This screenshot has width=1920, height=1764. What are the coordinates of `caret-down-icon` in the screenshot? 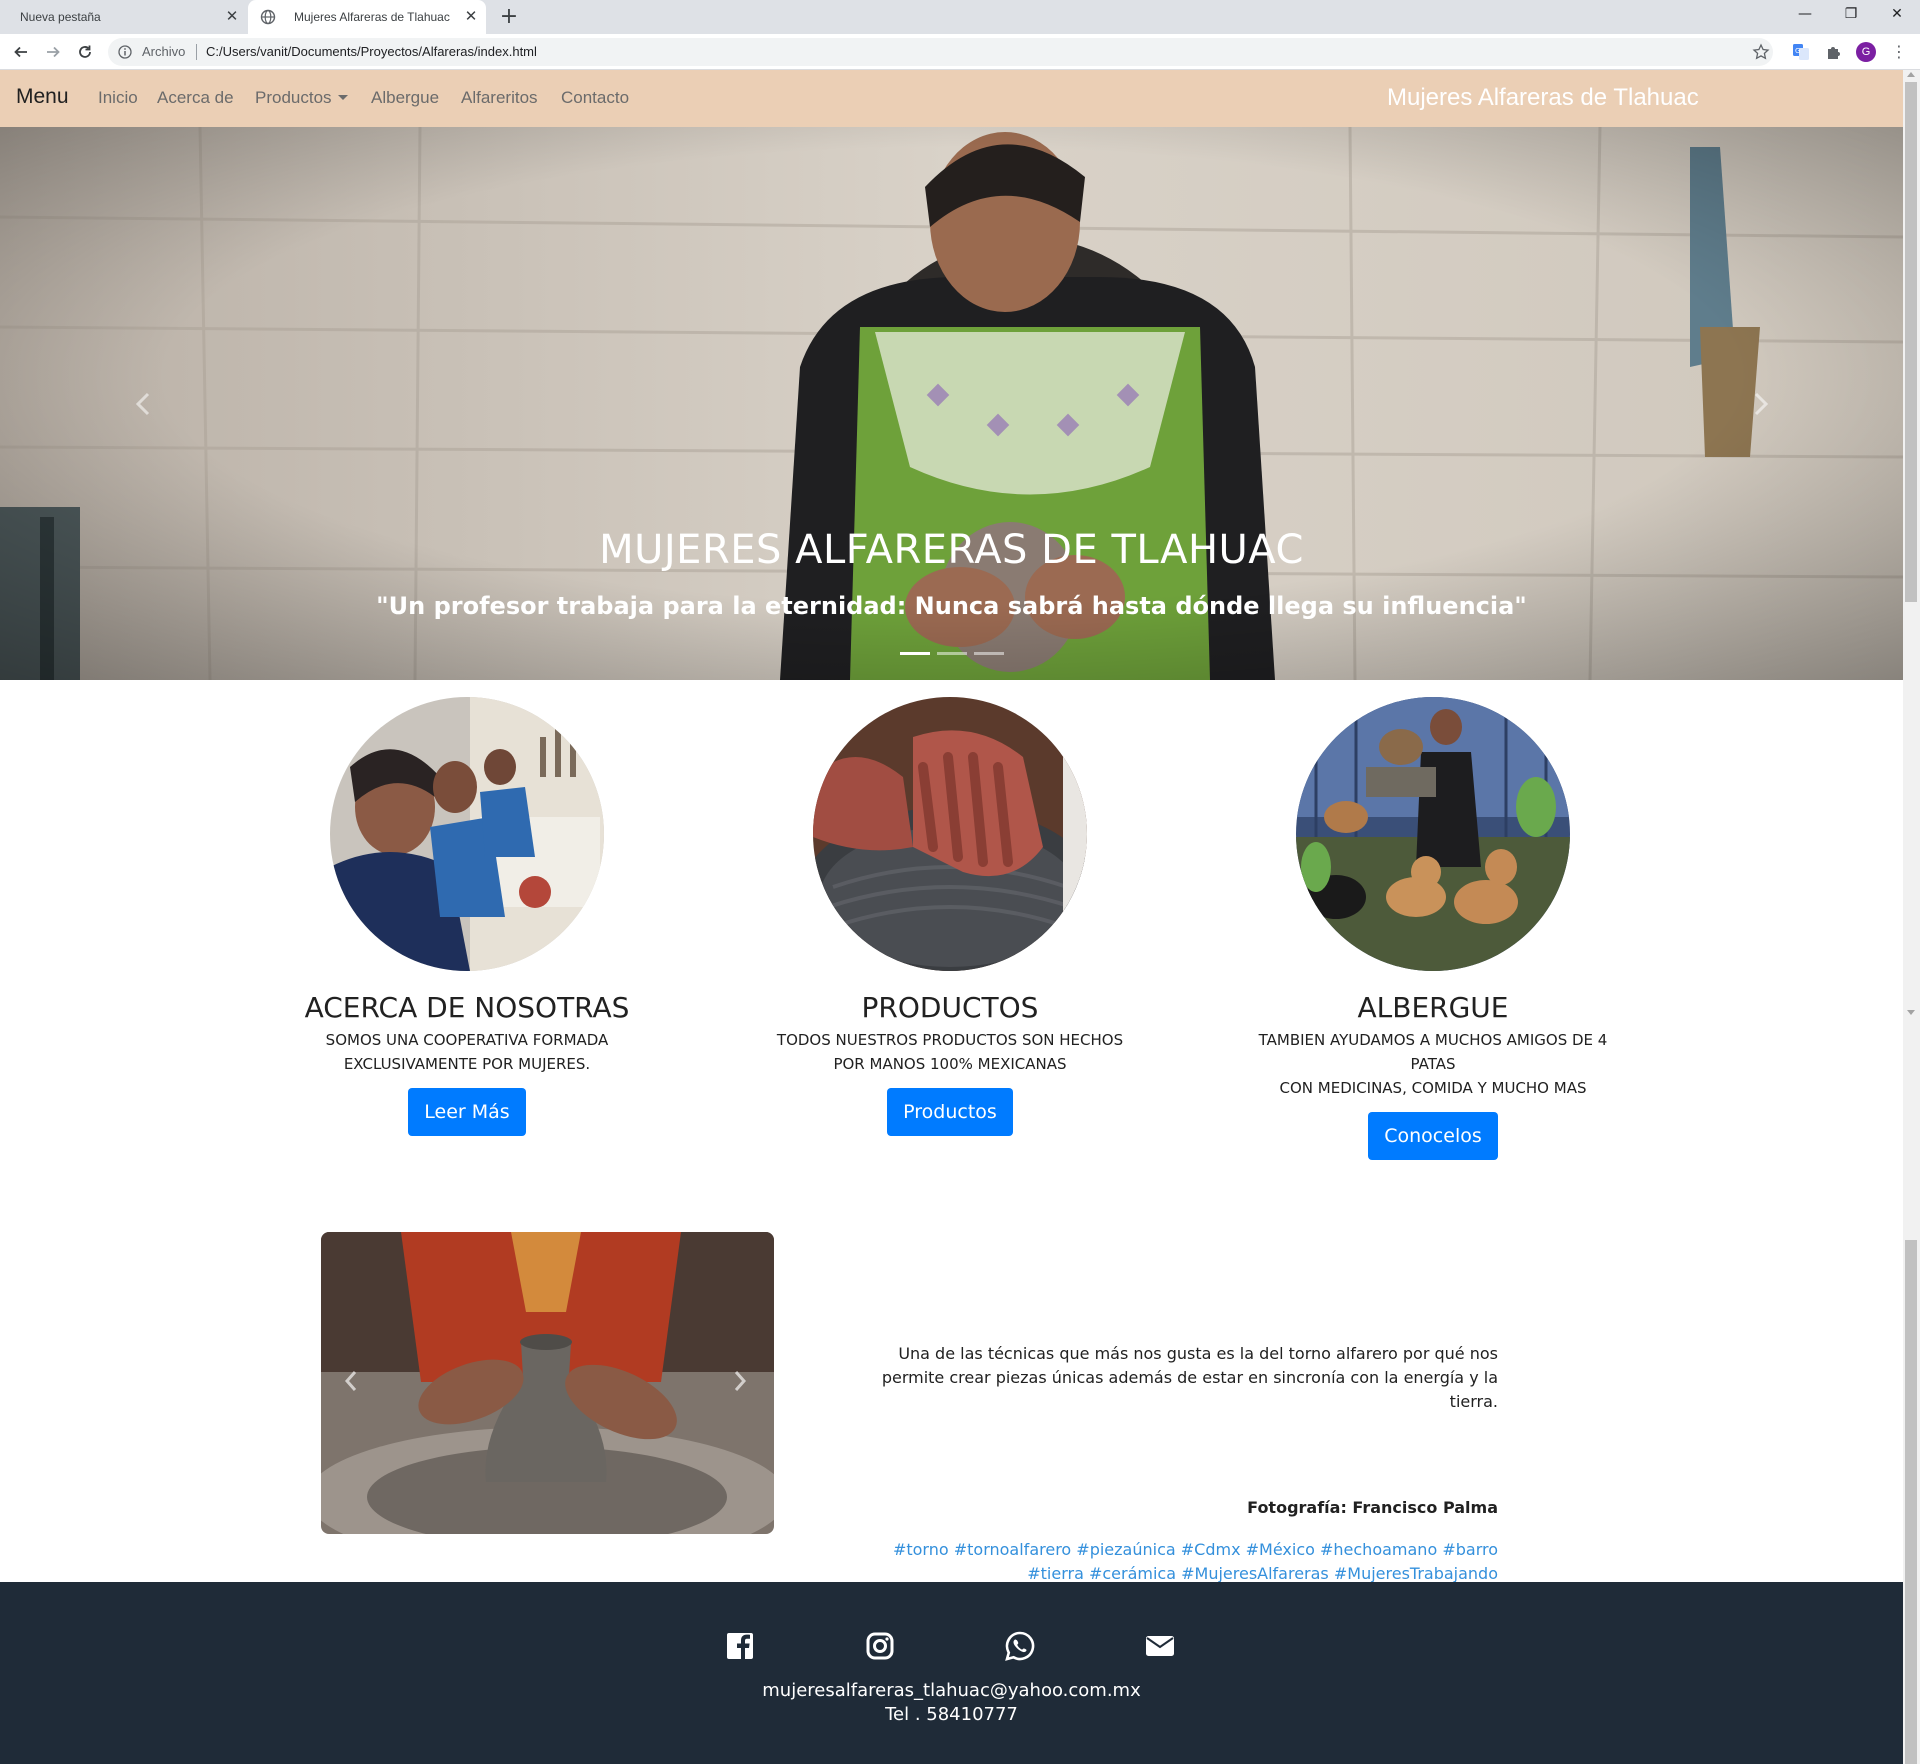 It's located at (342, 97).